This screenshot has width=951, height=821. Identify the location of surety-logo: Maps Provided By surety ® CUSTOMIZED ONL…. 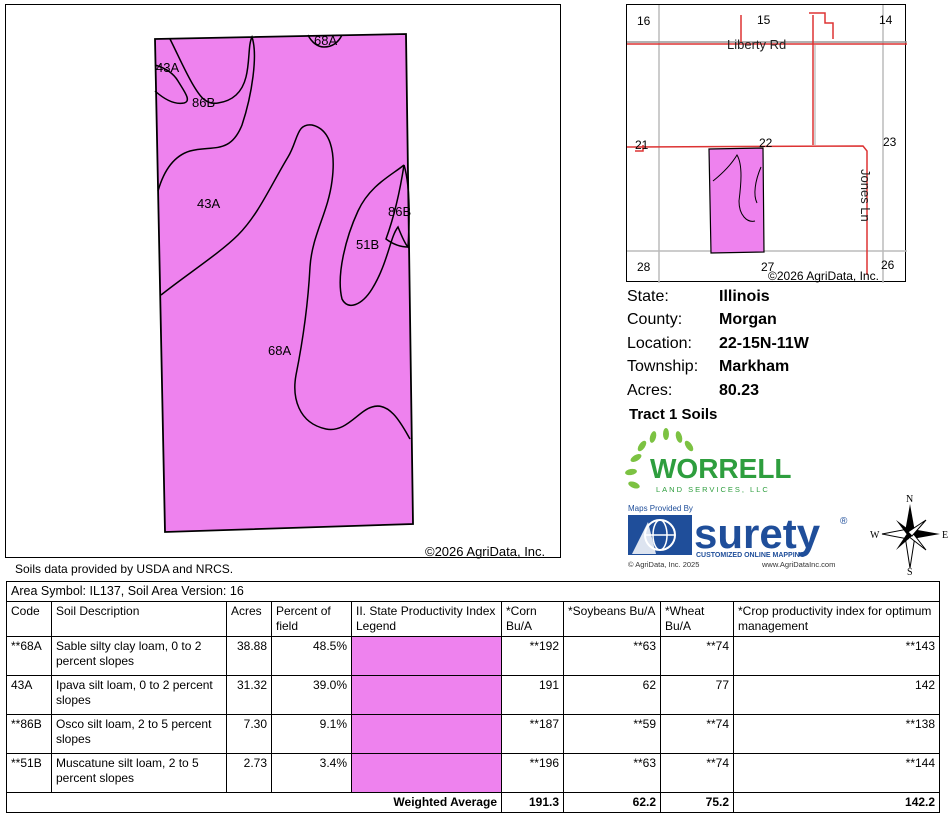
(741, 537).